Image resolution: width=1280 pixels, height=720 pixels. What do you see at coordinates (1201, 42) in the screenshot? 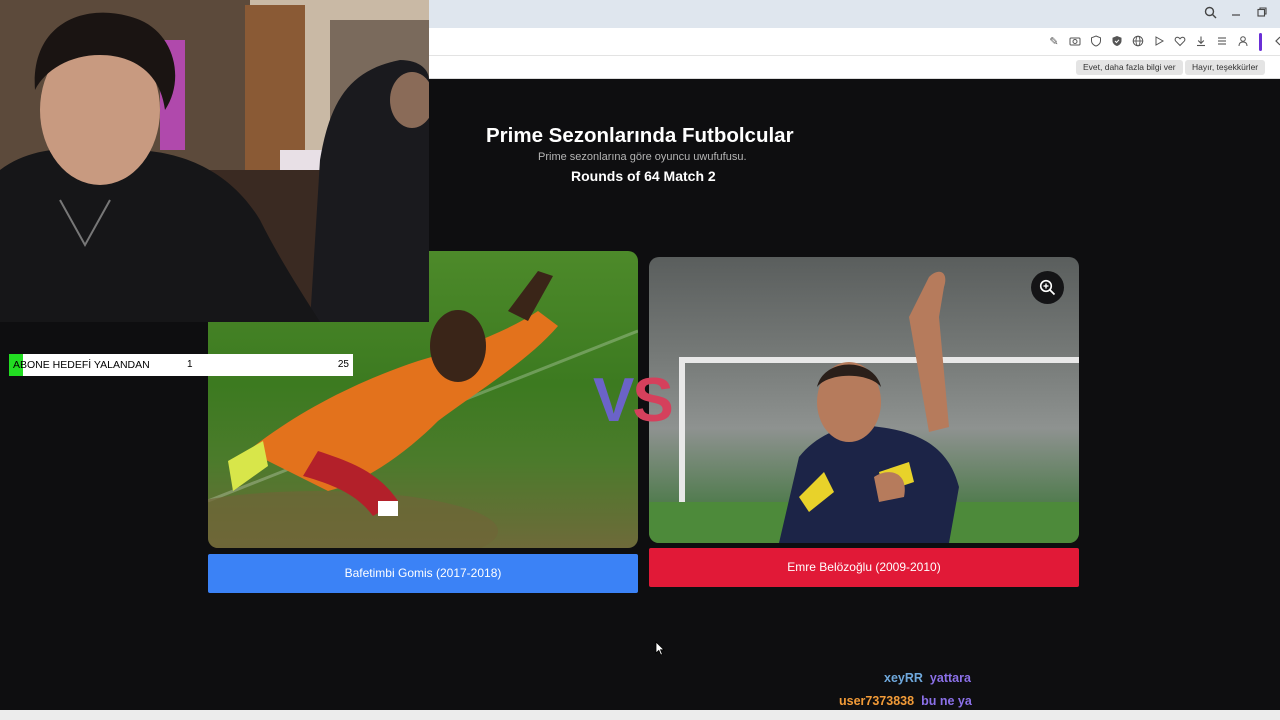
I see `download-icon` at bounding box center [1201, 42].